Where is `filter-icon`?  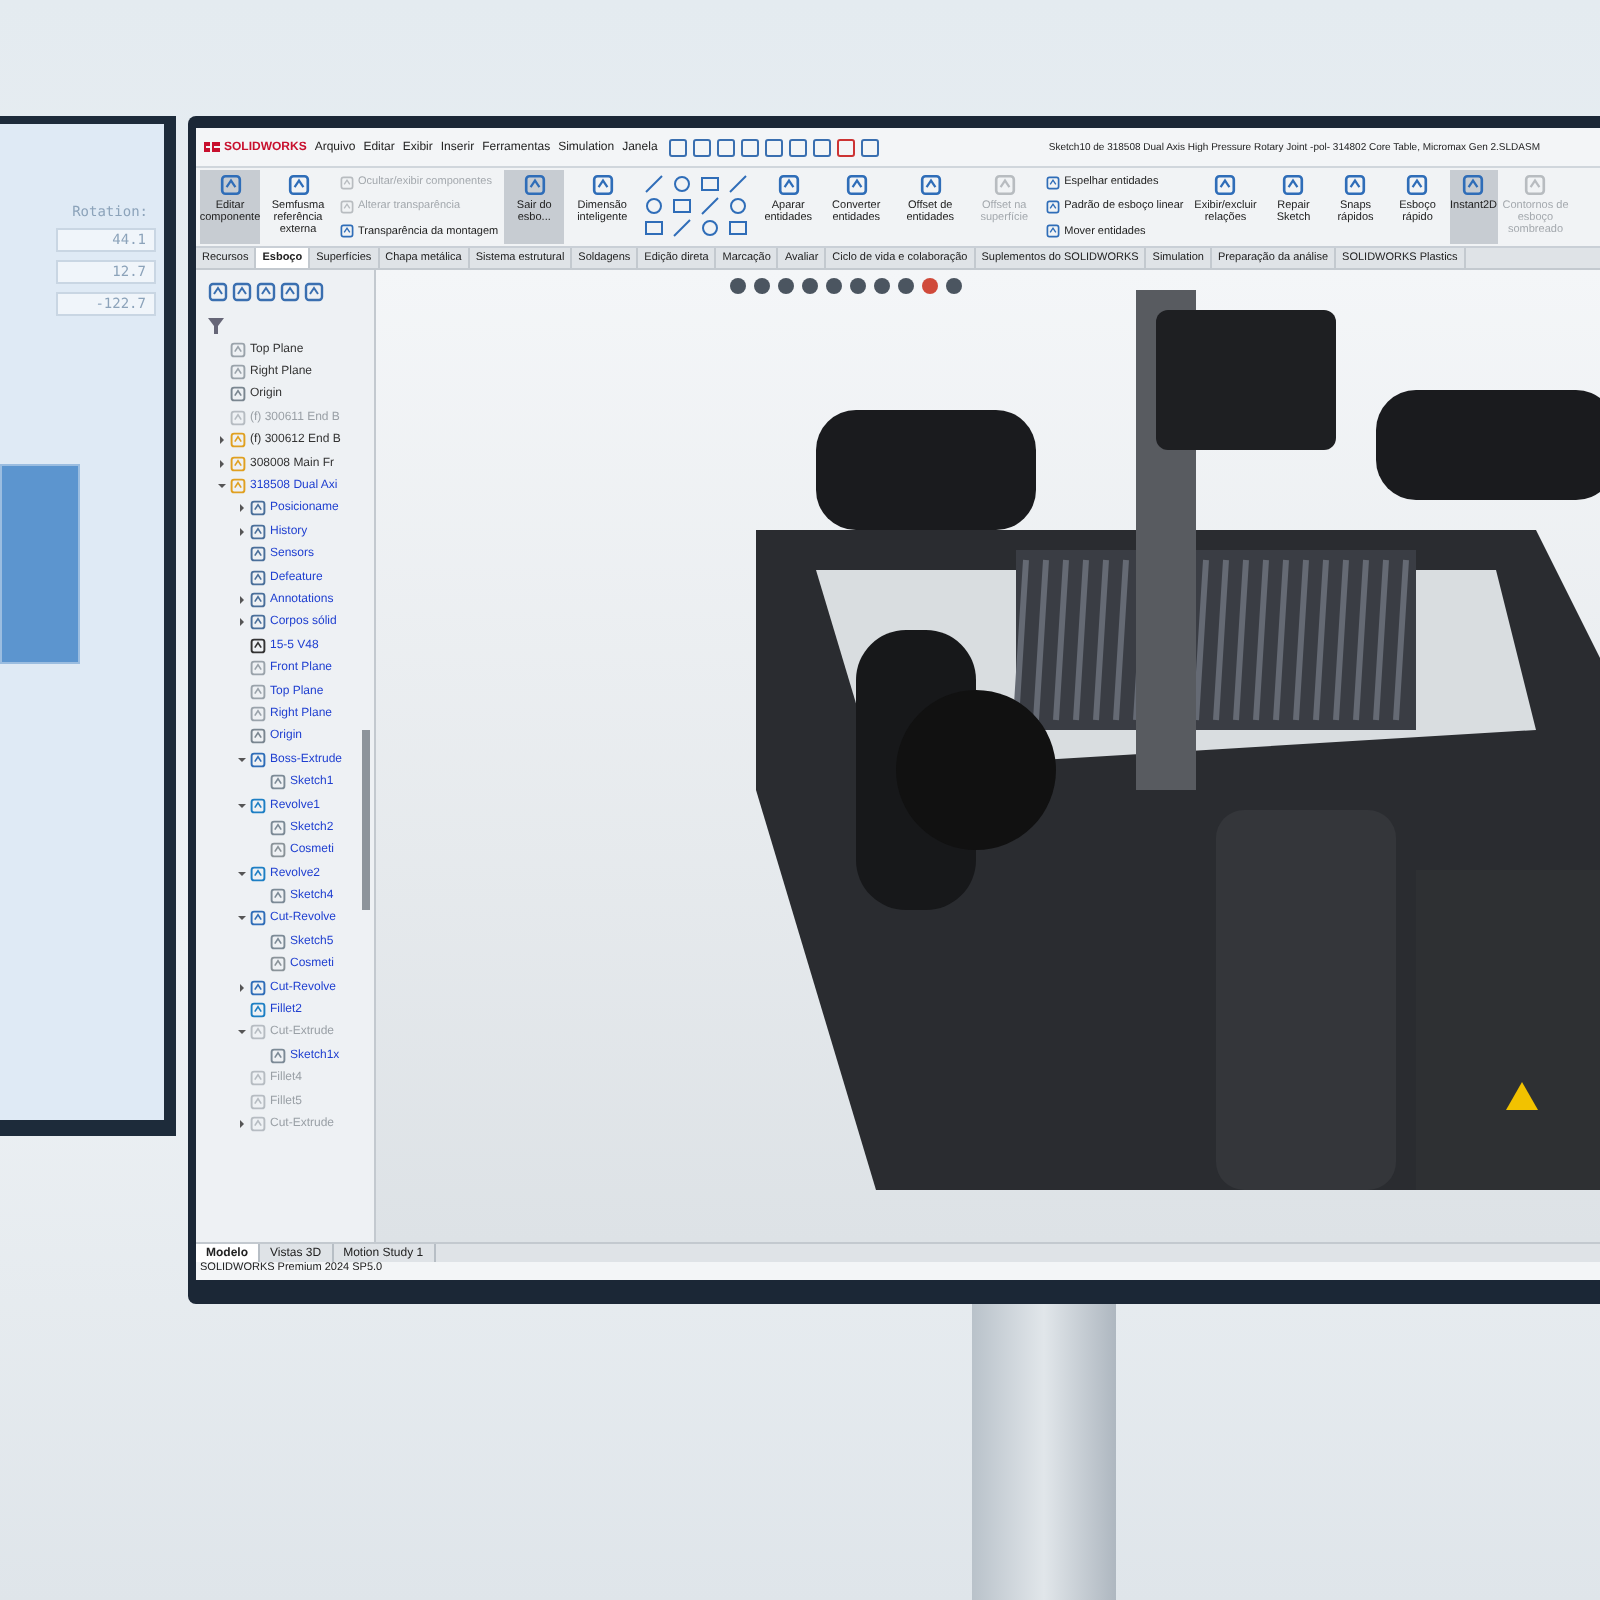
filter-icon is located at coordinates (216, 326).